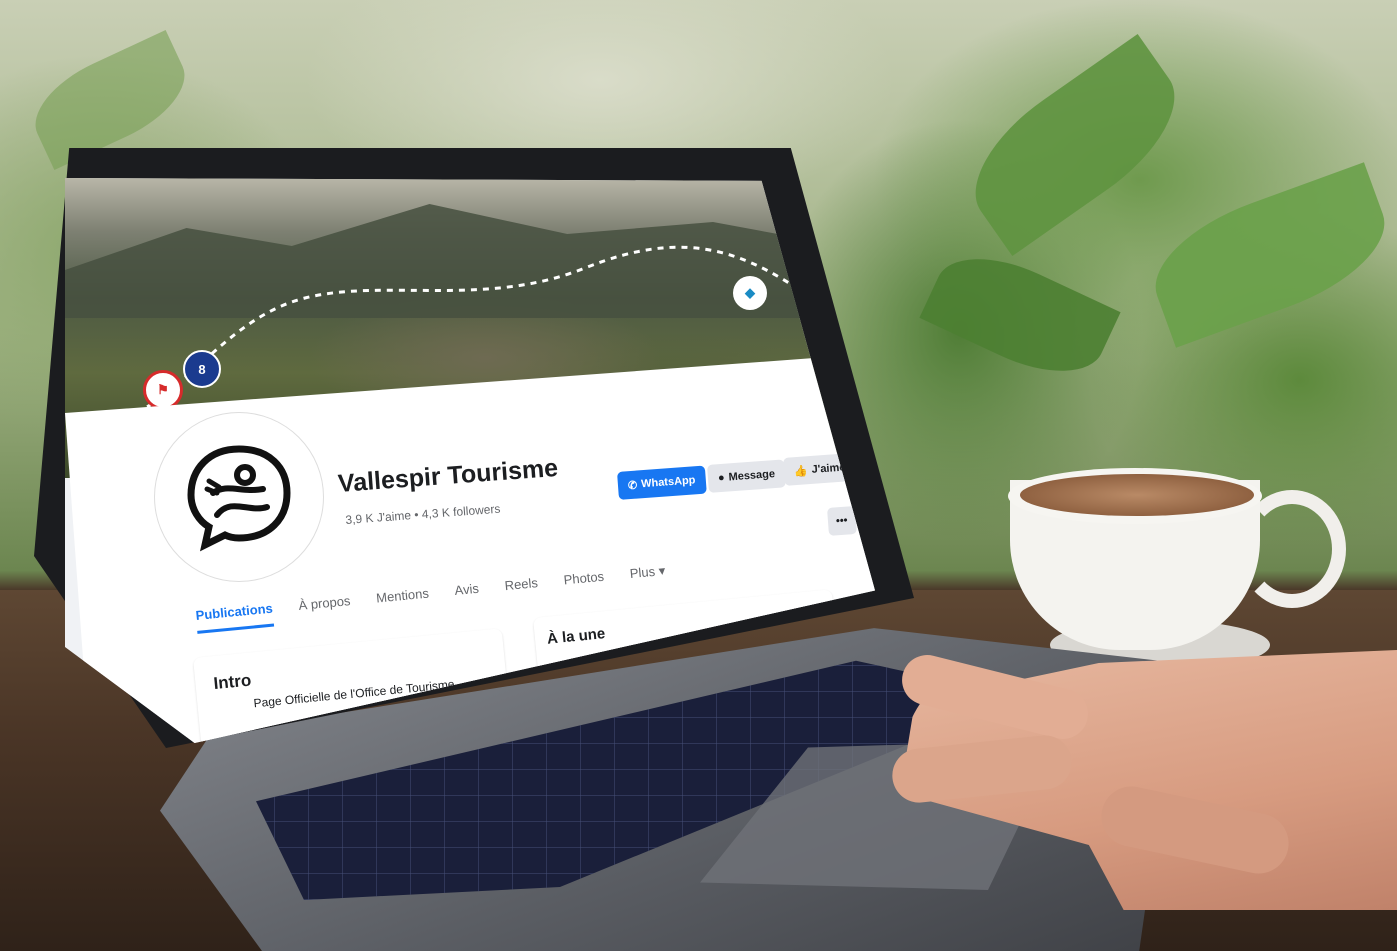 This screenshot has width=1397, height=951. What do you see at coordinates (232, 682) in the screenshot?
I see `intro-title: Intro` at bounding box center [232, 682].